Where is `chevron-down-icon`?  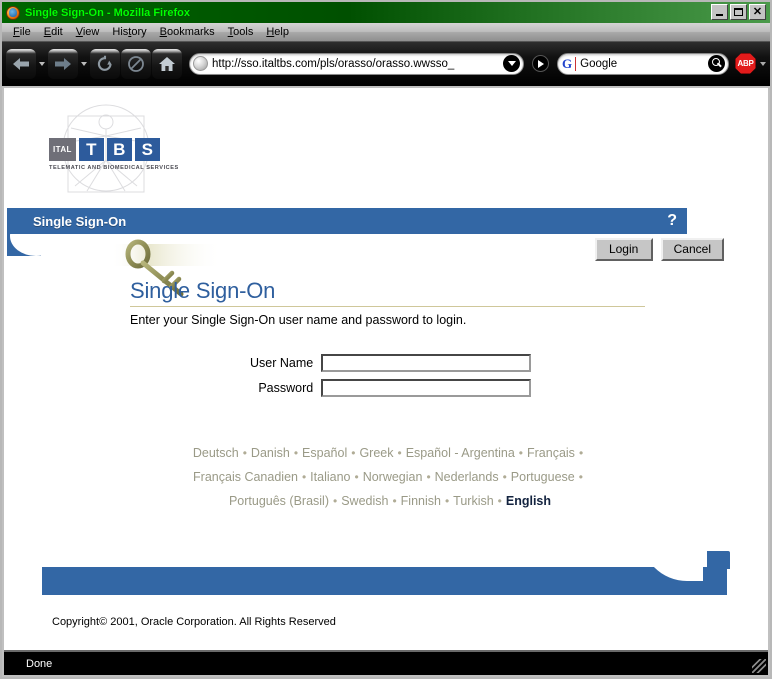
chevron-down-icon is located at coordinates (763, 63).